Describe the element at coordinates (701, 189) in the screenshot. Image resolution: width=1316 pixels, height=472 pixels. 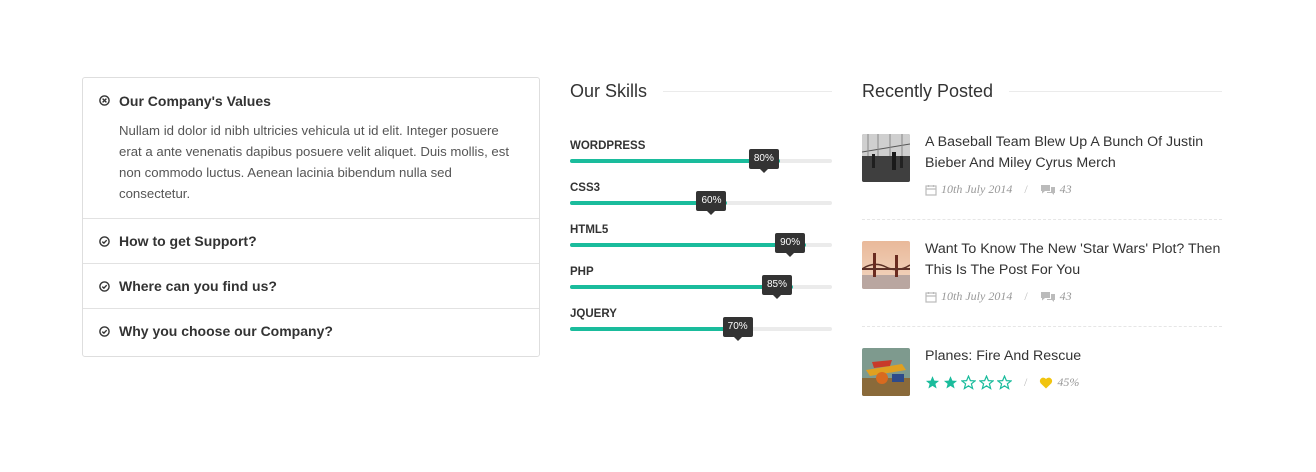
I see `skill-row: CSS3 60%` at that location.